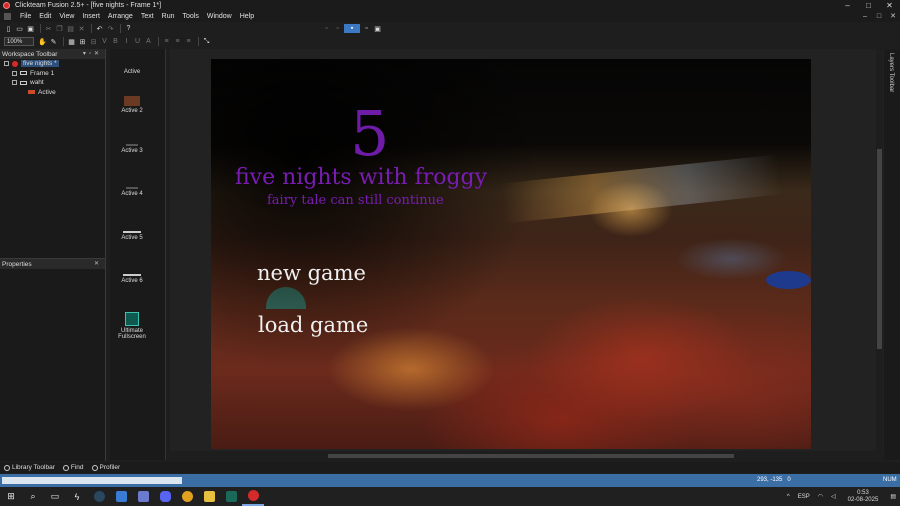 This screenshot has height=506, width=900. What do you see at coordinates (30, 28) in the screenshot?
I see `save-icon: ▣` at bounding box center [30, 28].